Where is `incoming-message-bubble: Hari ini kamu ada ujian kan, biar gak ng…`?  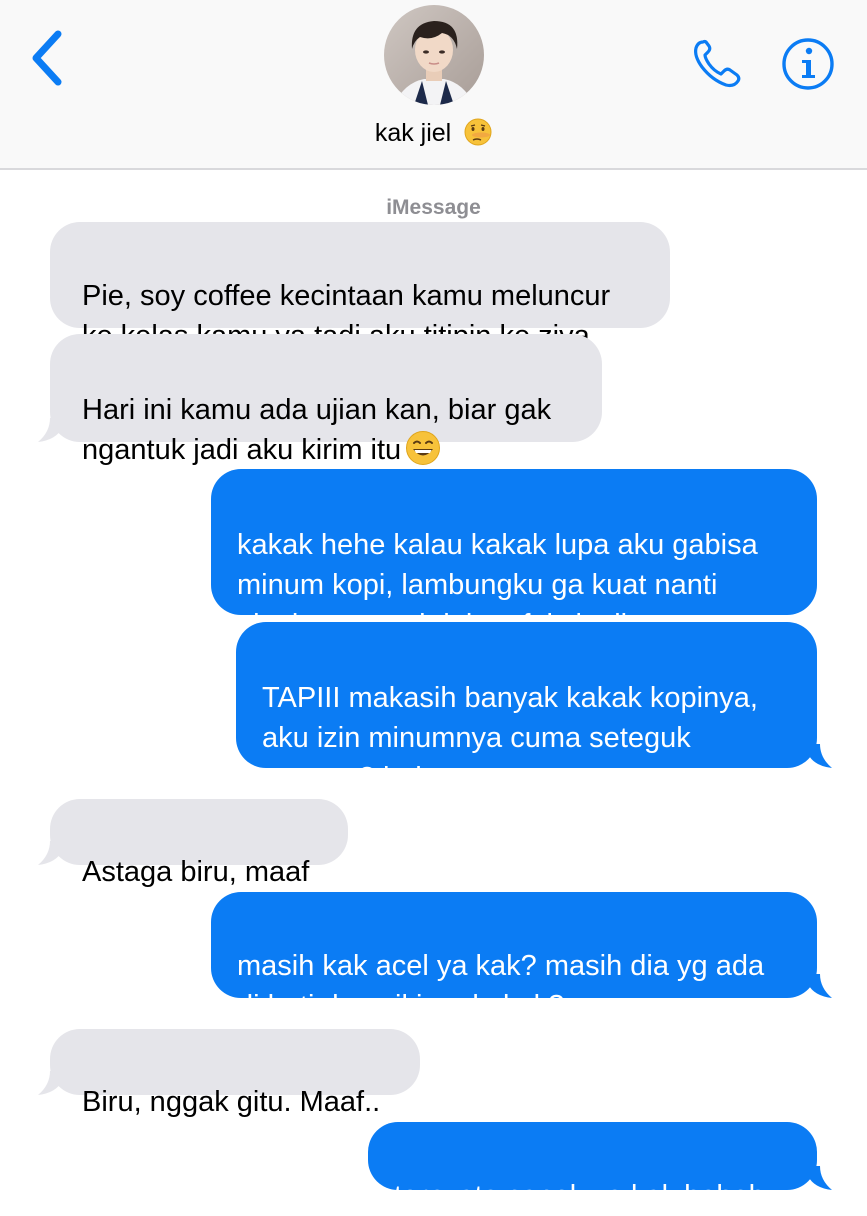
incoming-message-bubble: Hari ini kamu ada ujian kan, biar gak ng… is located at coordinates (326, 400).